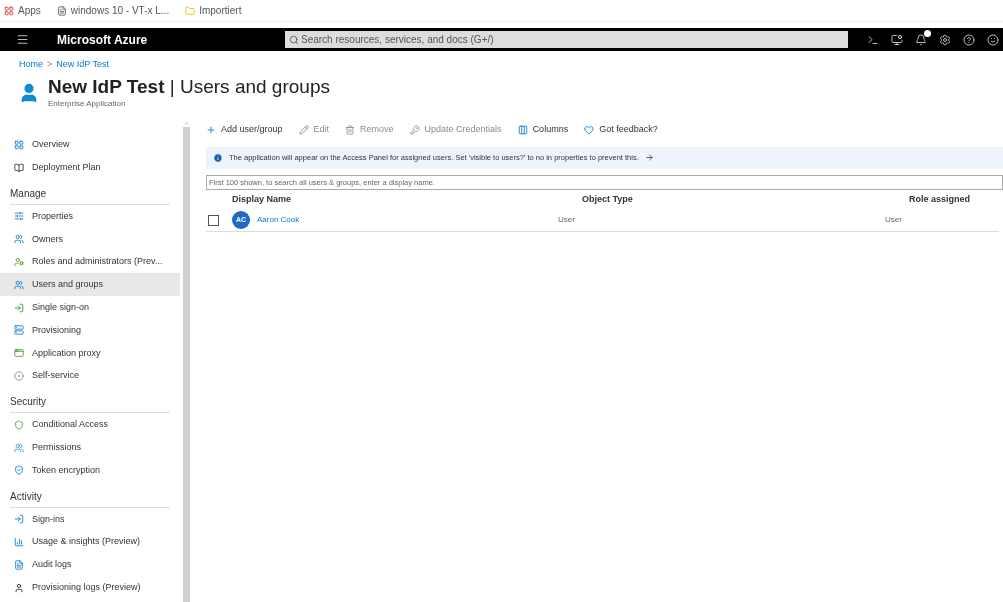  What do you see at coordinates (90, 216) in the screenshot?
I see `sidebar-item: Properties` at bounding box center [90, 216].